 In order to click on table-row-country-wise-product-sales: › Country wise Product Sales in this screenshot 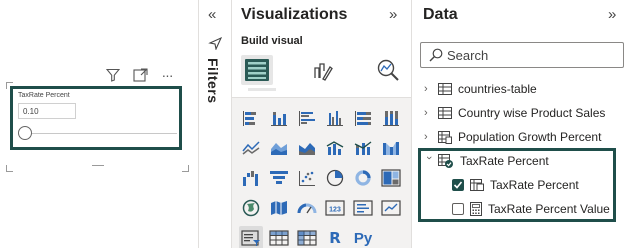, I will do `click(514, 113)`.